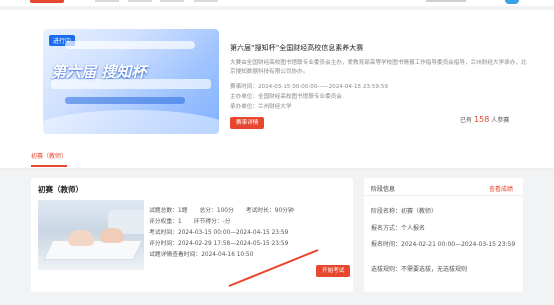  What do you see at coordinates (180, 222) in the screenshot?
I see `weight: 1` at bounding box center [180, 222].